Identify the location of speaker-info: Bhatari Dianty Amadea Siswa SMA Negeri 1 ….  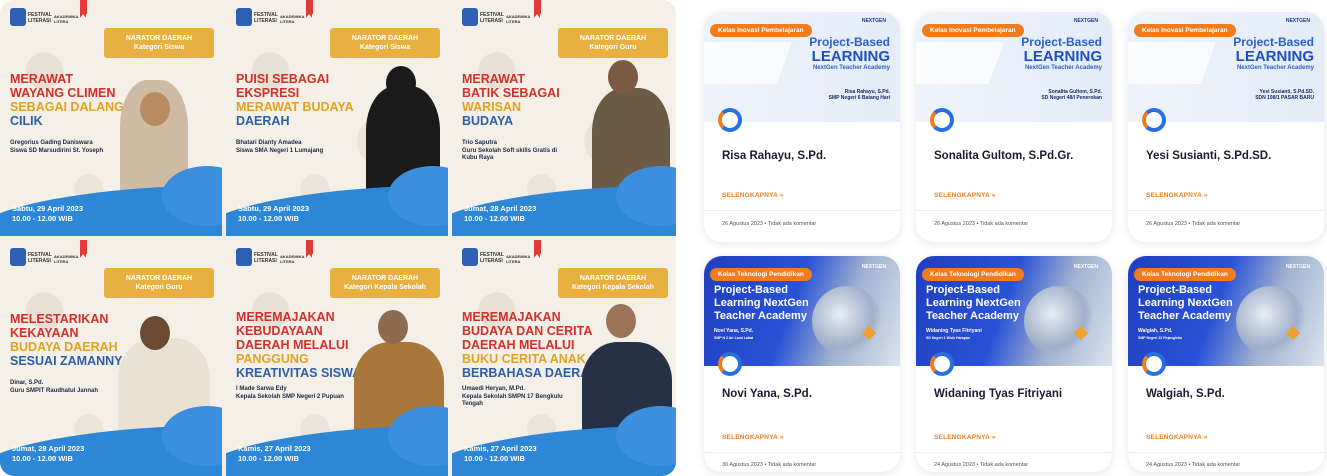
(280, 147).